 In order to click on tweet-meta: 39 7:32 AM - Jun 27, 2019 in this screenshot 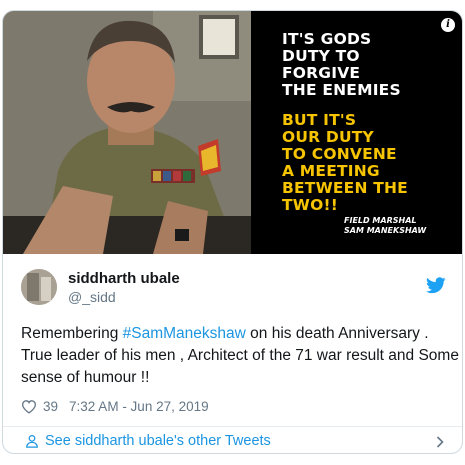, I will do `click(115, 406)`.